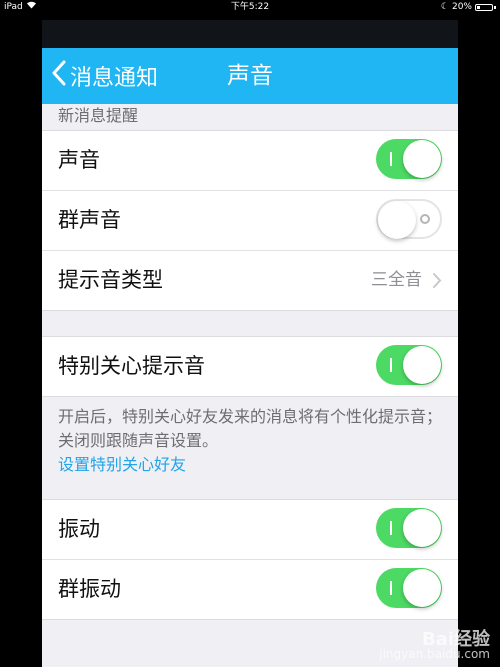  Describe the element at coordinates (409, 219) in the screenshot. I see `group-sound-toggle` at that location.